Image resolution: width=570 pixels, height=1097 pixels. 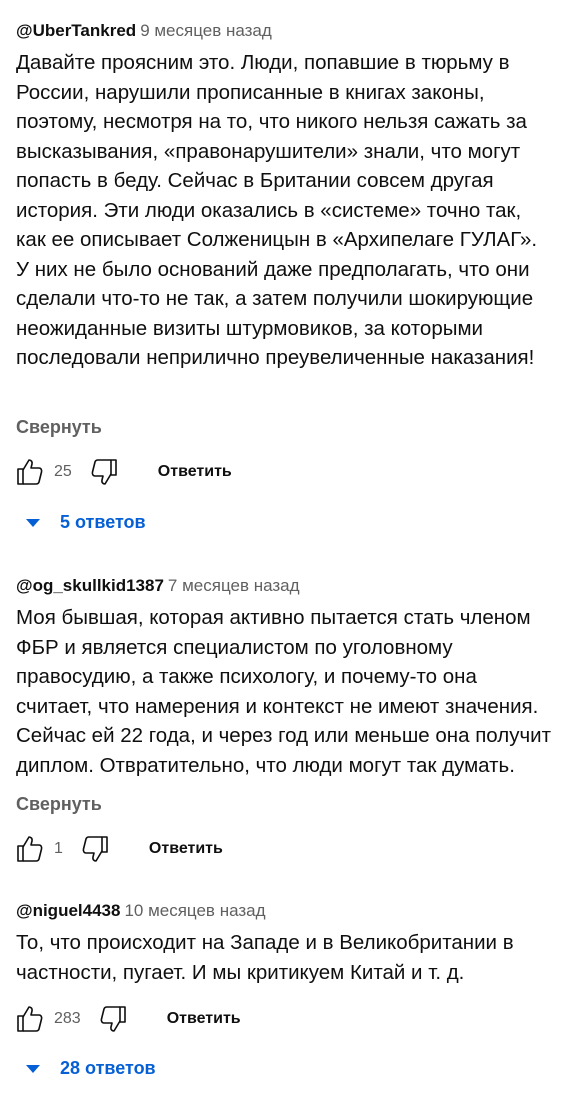 What do you see at coordinates (194, 910) in the screenshot?
I see `comment-timestamp: 10 месяцев назад` at bounding box center [194, 910].